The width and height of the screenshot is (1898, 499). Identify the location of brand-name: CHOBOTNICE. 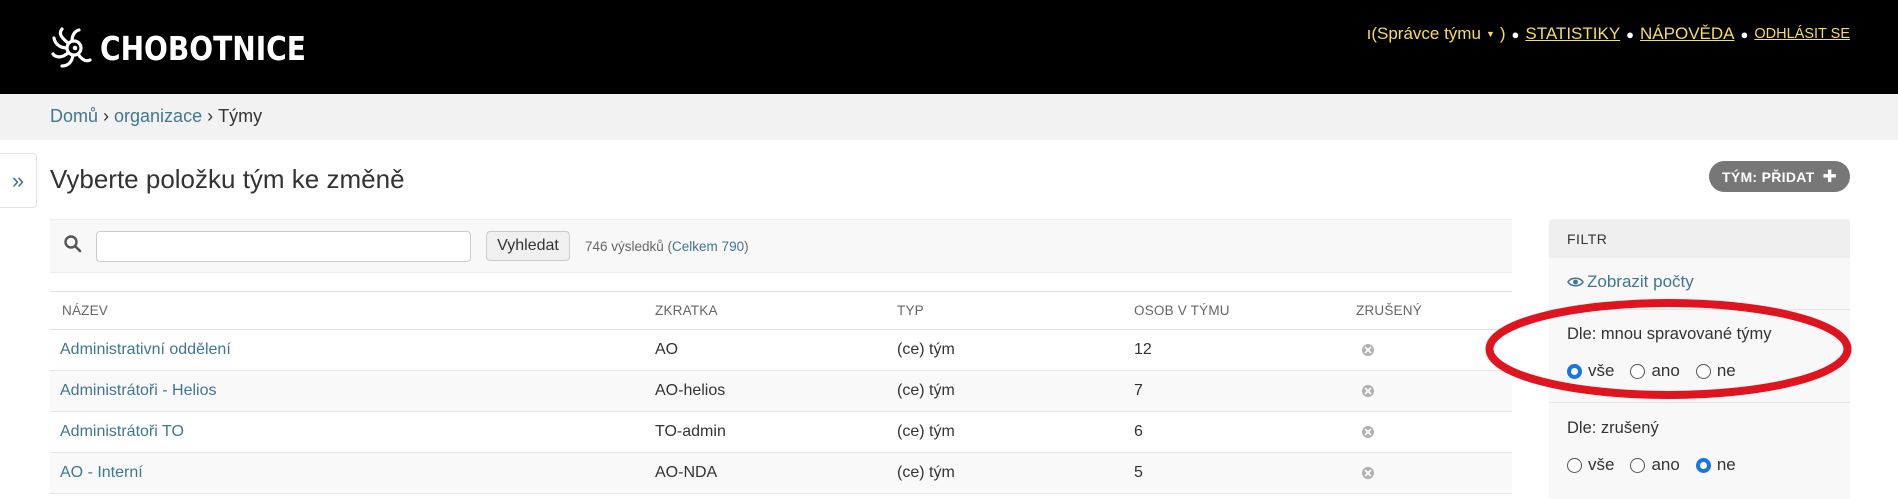
(203, 48).